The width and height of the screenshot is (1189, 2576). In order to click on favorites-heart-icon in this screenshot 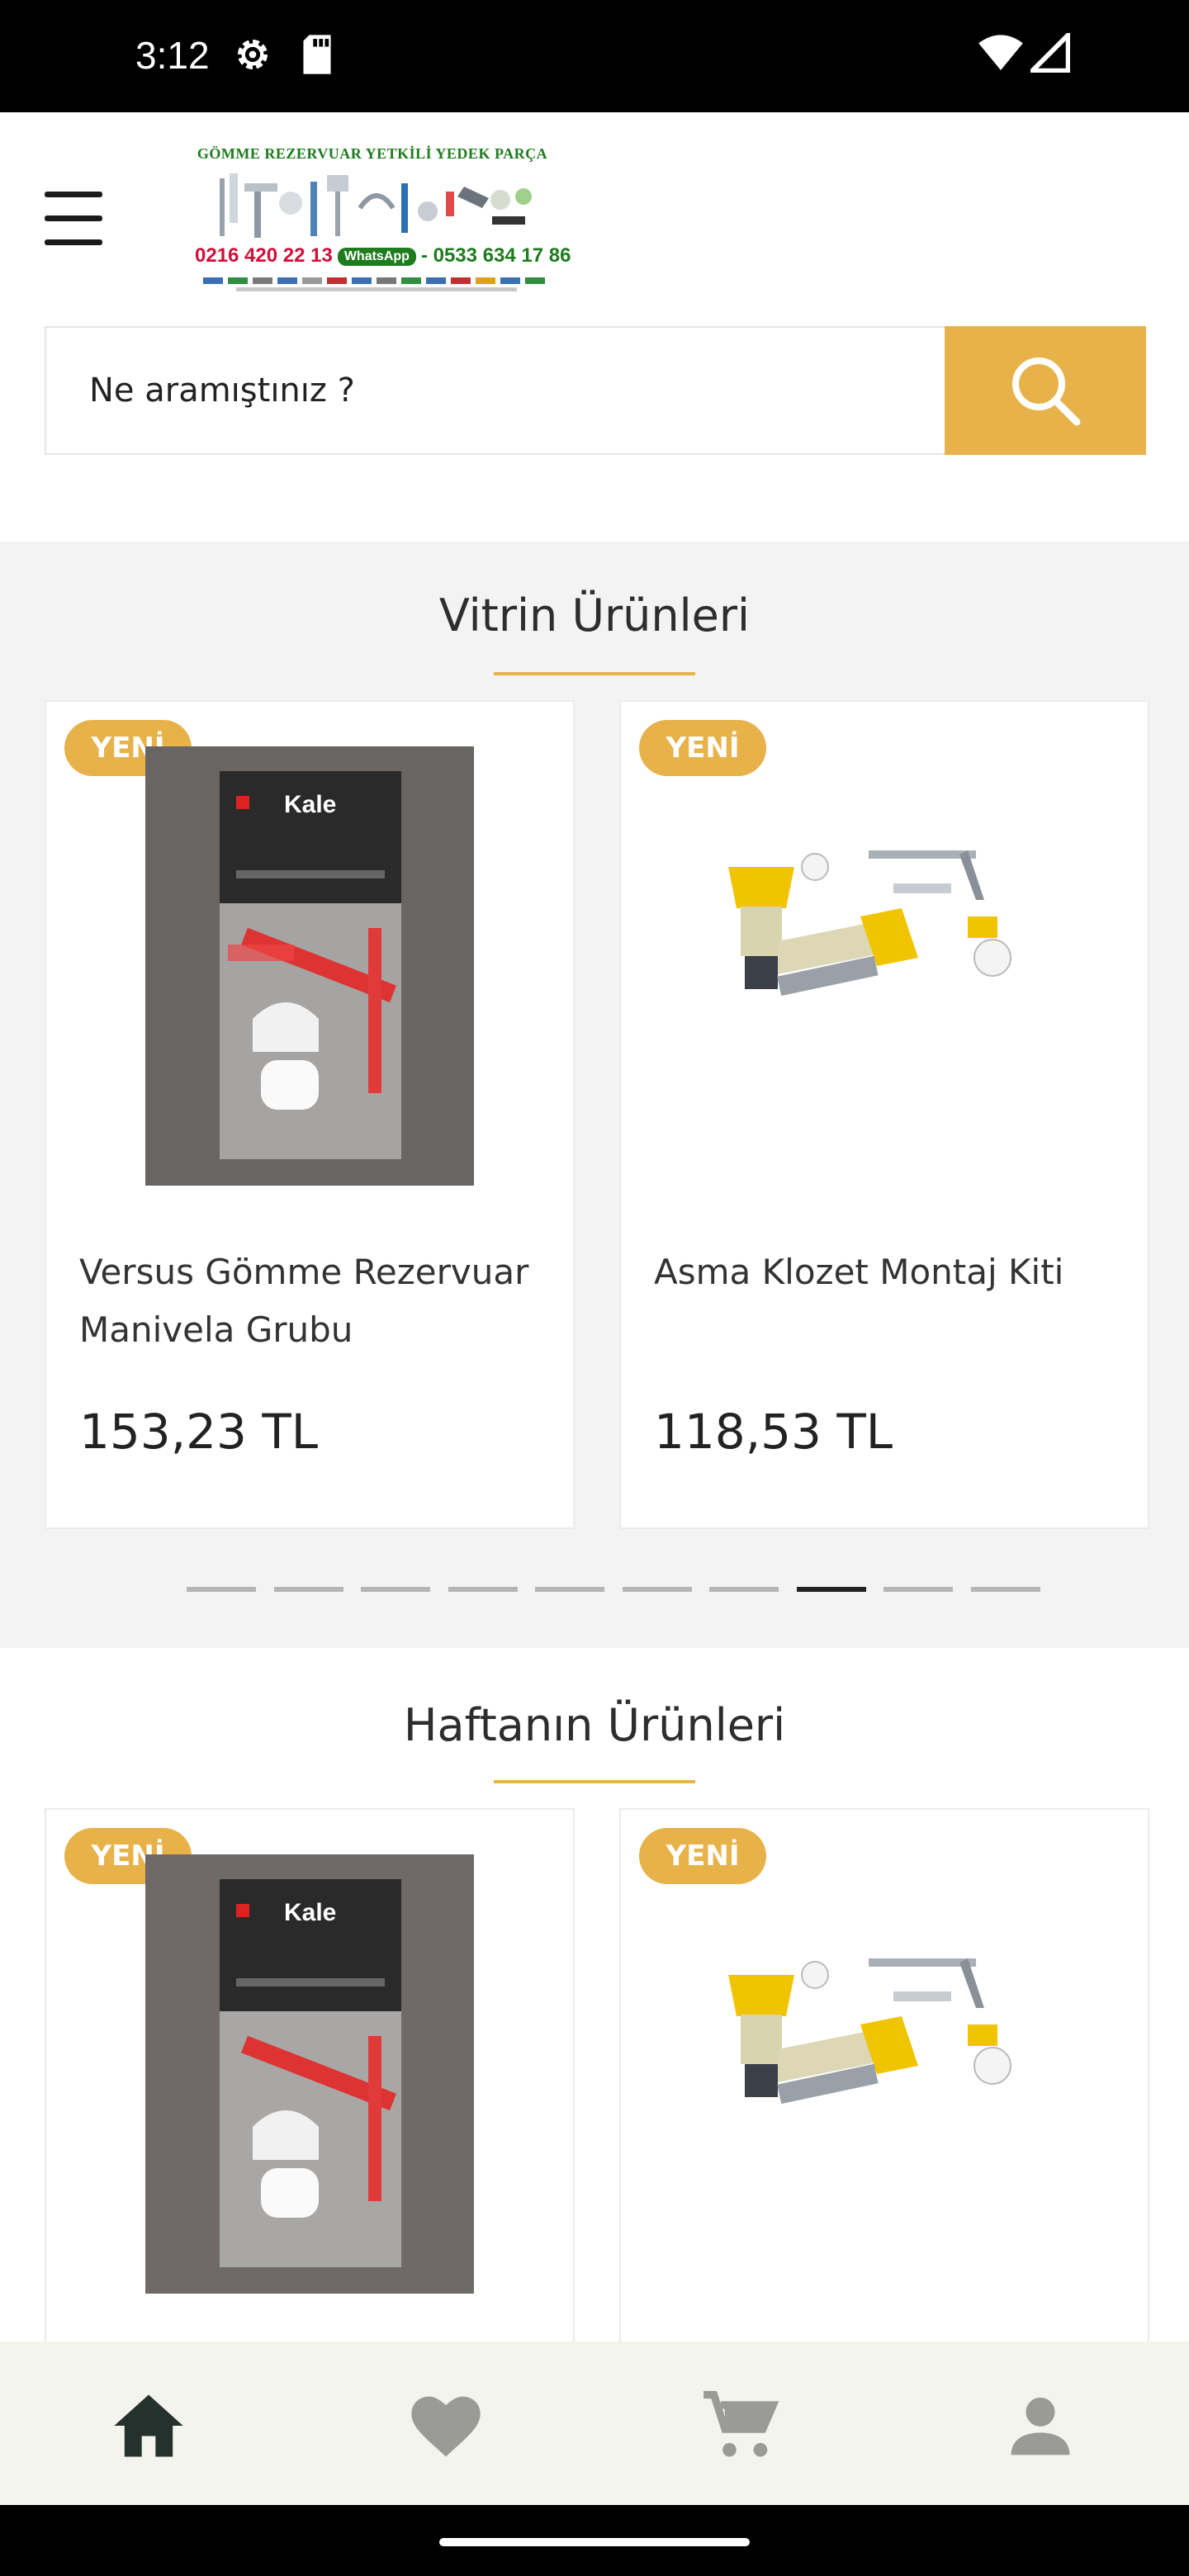, I will do `click(446, 2426)`.